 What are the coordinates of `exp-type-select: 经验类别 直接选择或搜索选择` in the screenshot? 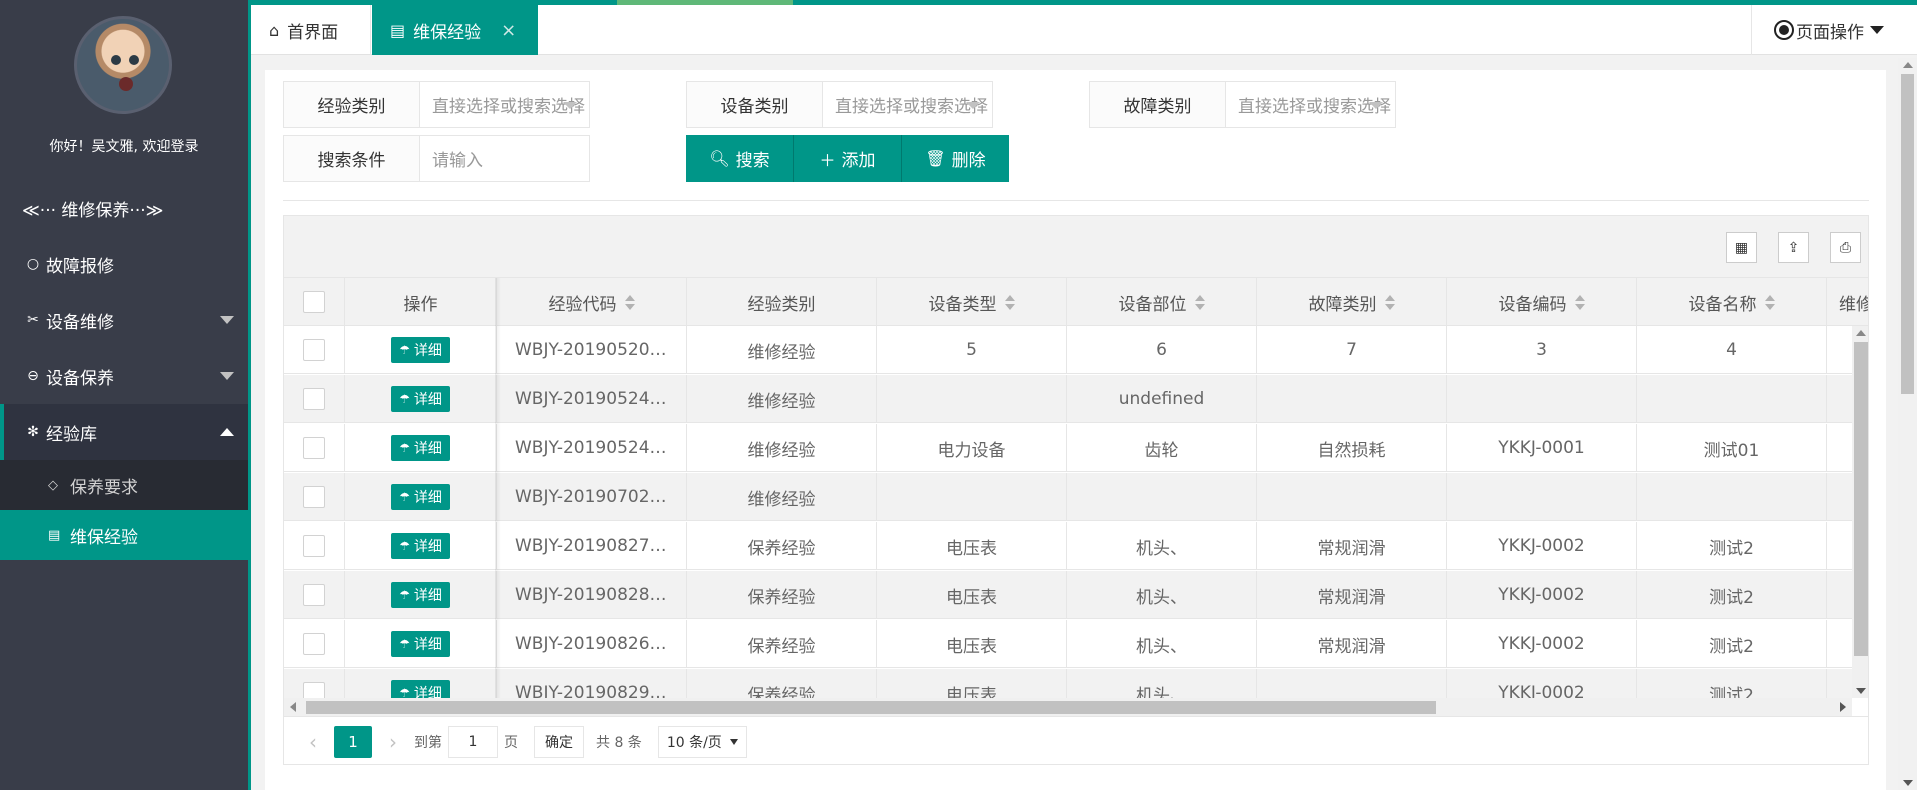 It's located at (436, 104).